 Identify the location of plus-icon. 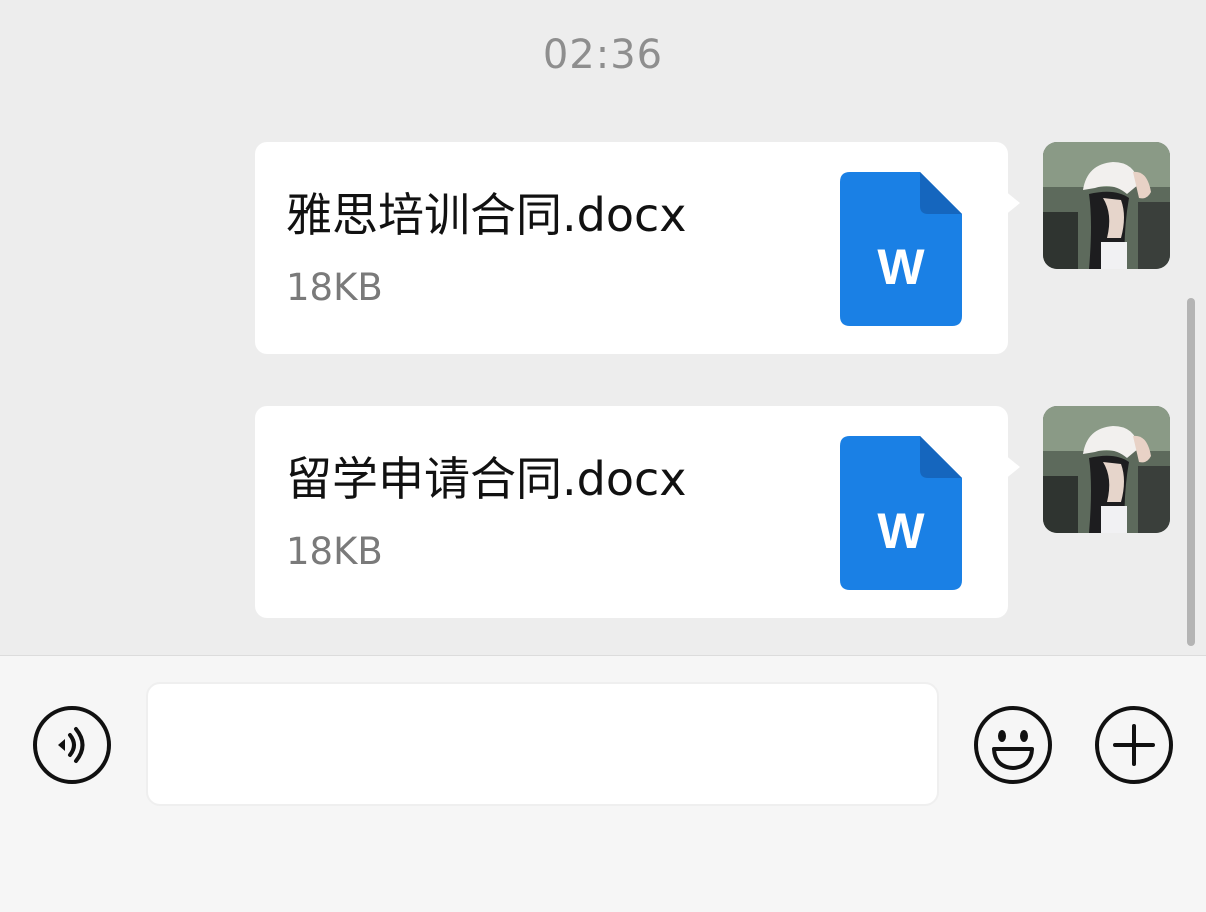
(1134, 745).